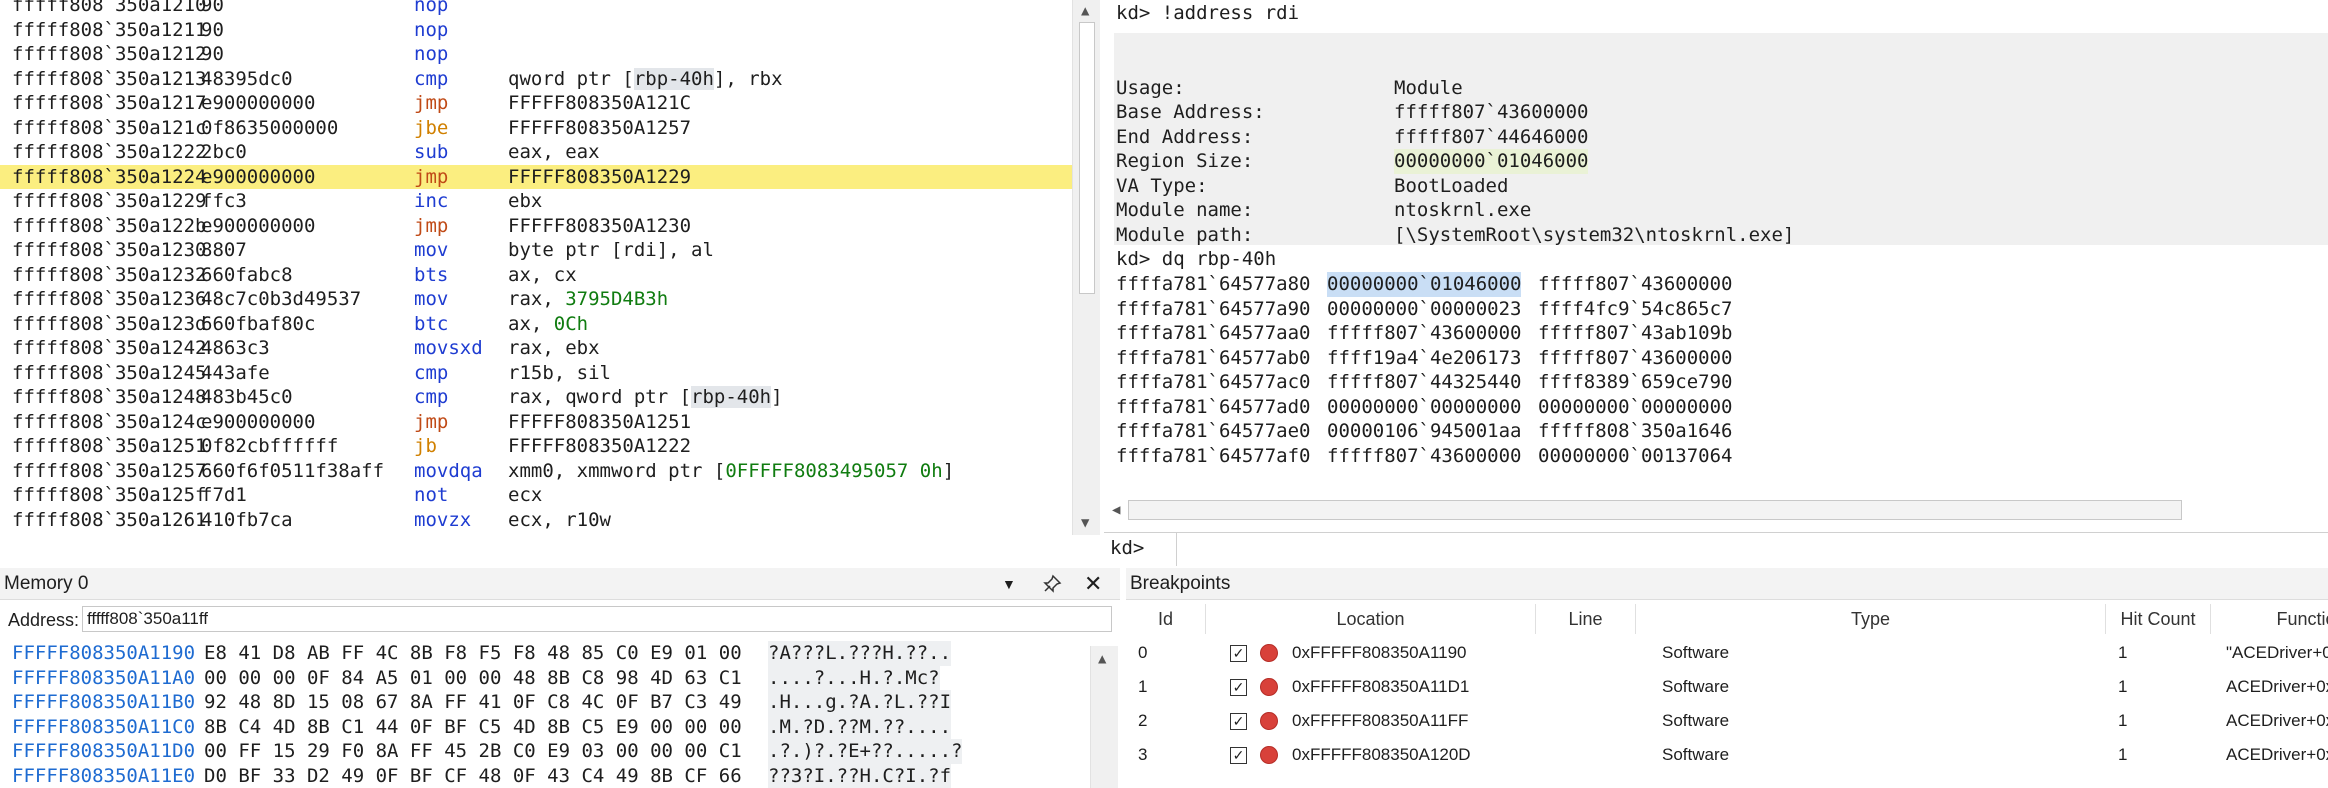  Describe the element at coordinates (536, 495) in the screenshot. I see `disassembly-line: fffff808`350a125f f7d1 not ecx` at that location.